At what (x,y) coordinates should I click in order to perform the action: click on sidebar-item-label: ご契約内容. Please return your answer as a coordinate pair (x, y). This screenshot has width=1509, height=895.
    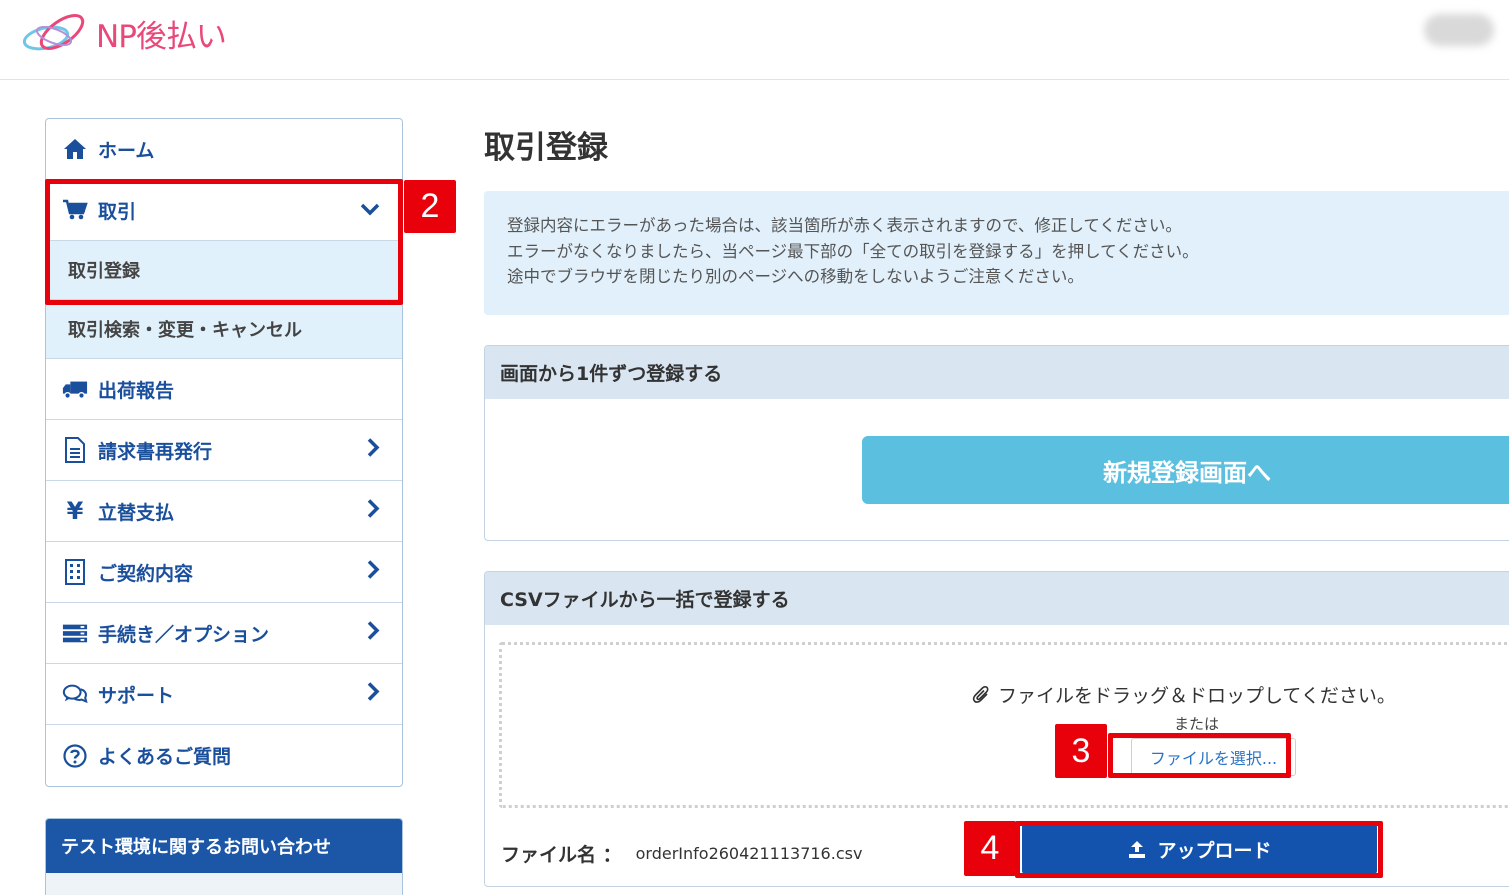
    Looking at the image, I should click on (146, 573).